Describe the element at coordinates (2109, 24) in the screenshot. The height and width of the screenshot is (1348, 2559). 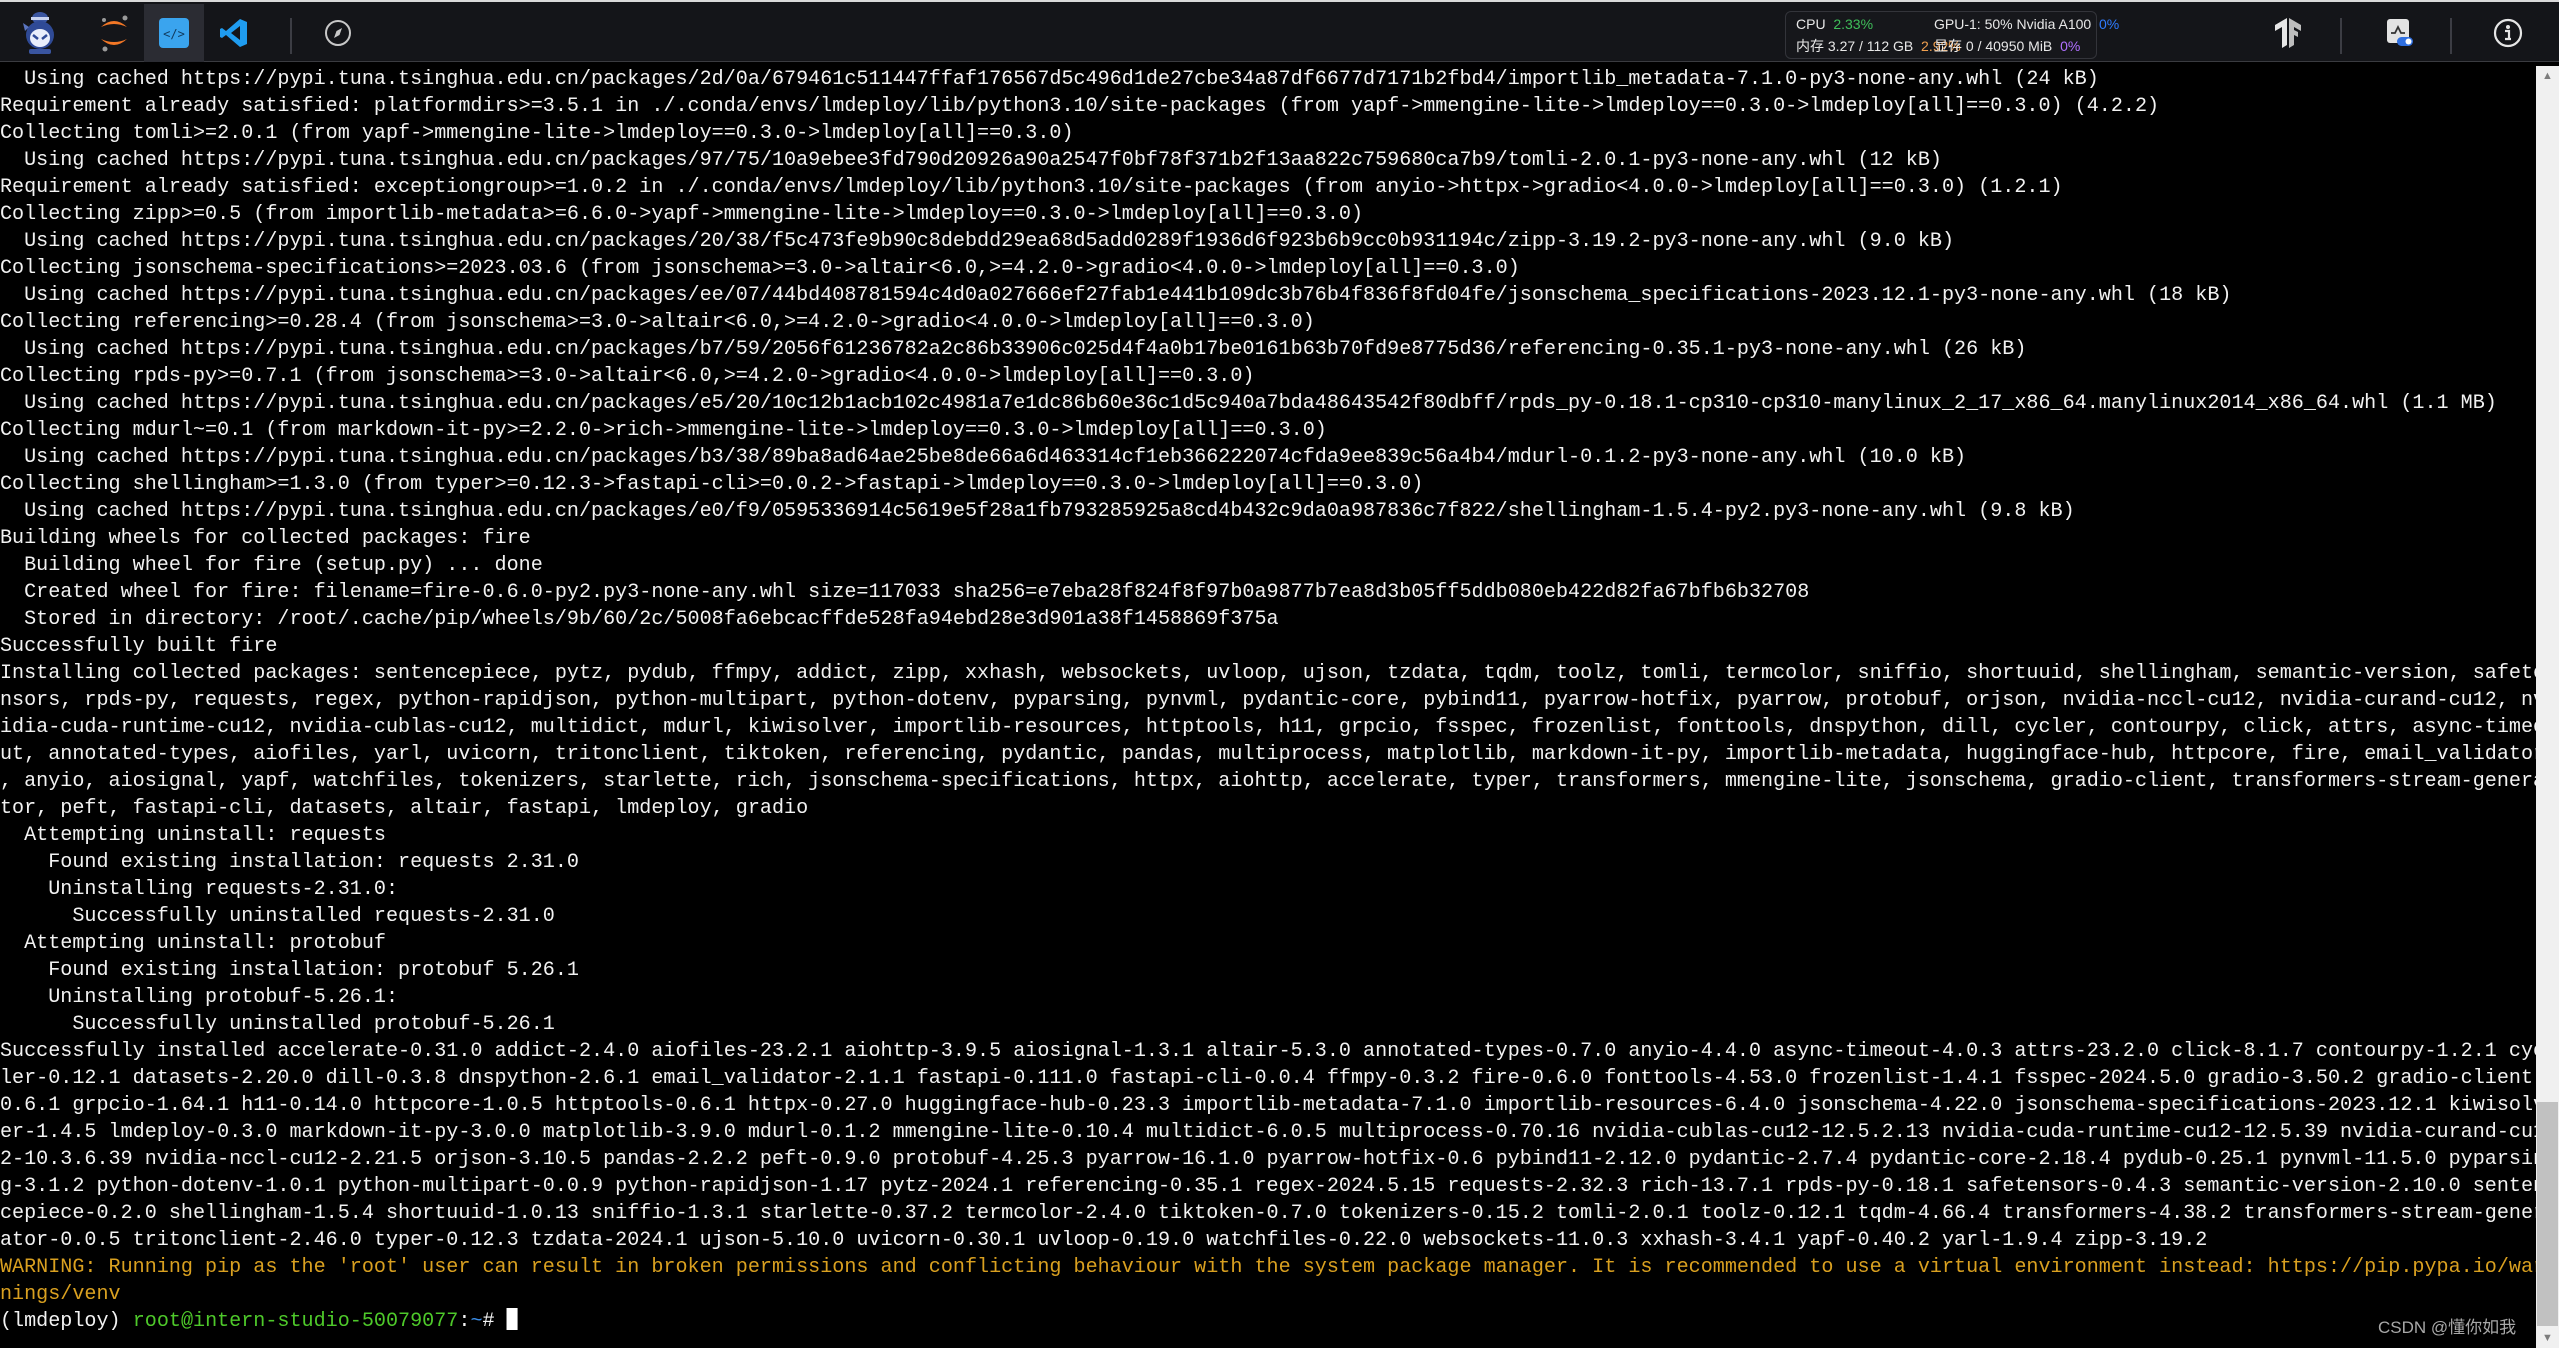
I see `gpu-value: 0%` at that location.